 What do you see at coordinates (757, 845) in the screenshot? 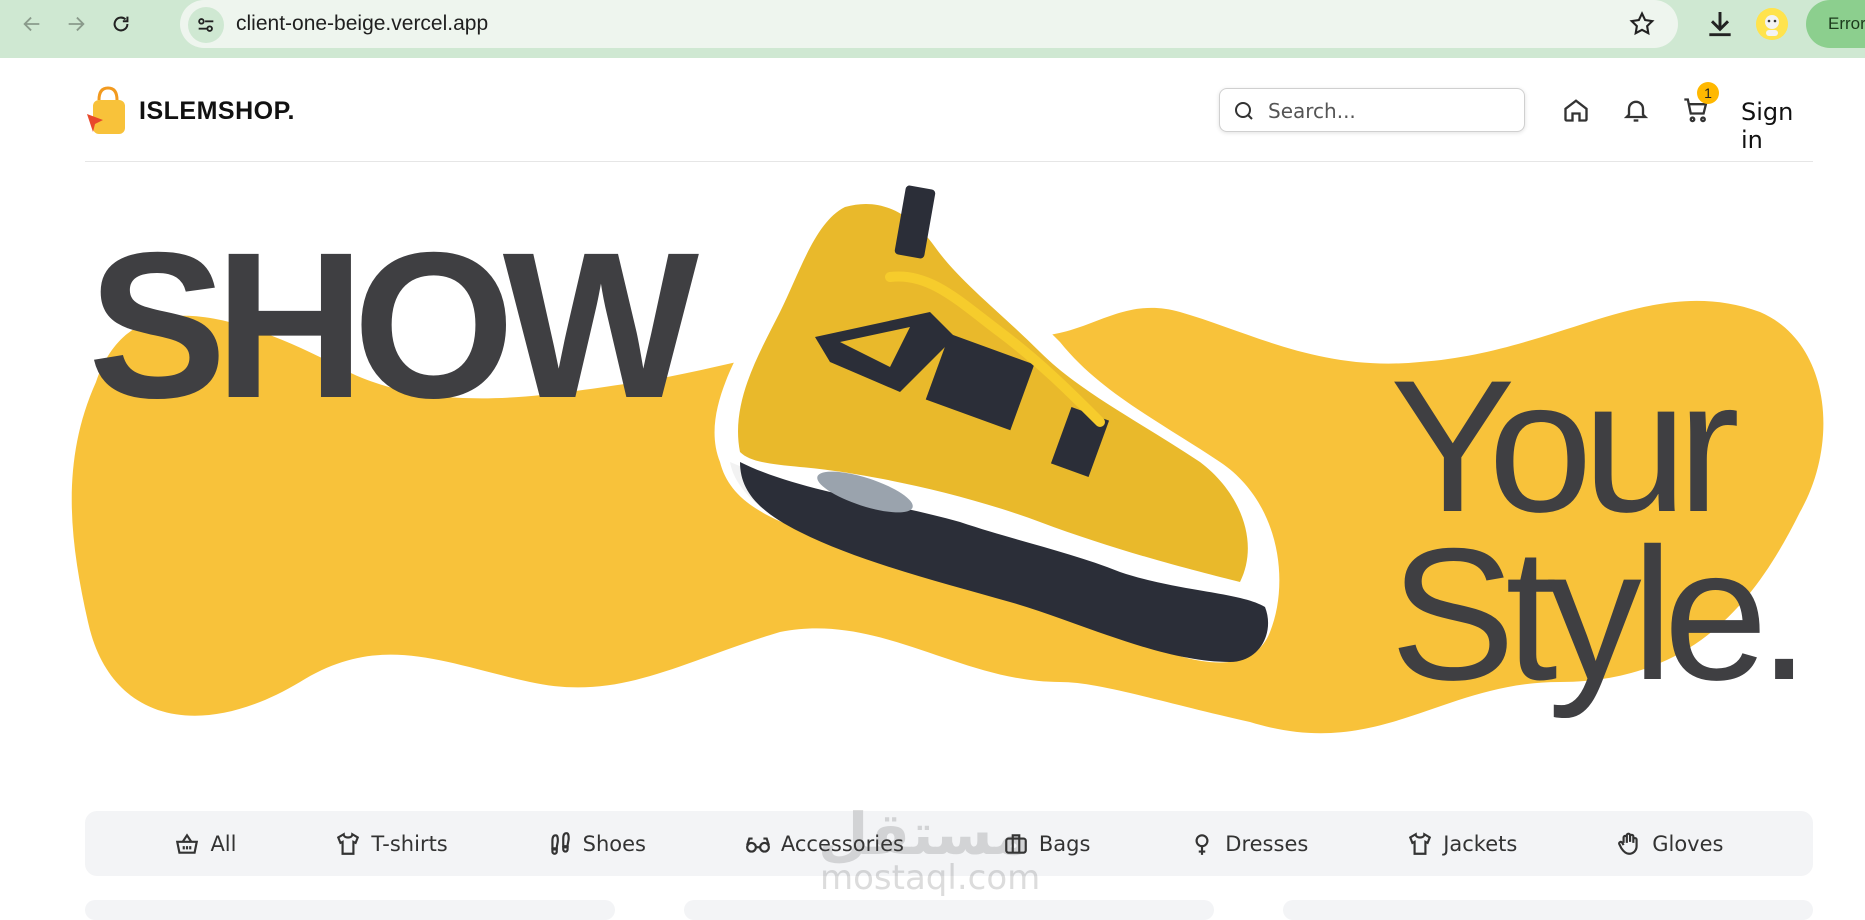
I see `glasses-icon` at bounding box center [757, 845].